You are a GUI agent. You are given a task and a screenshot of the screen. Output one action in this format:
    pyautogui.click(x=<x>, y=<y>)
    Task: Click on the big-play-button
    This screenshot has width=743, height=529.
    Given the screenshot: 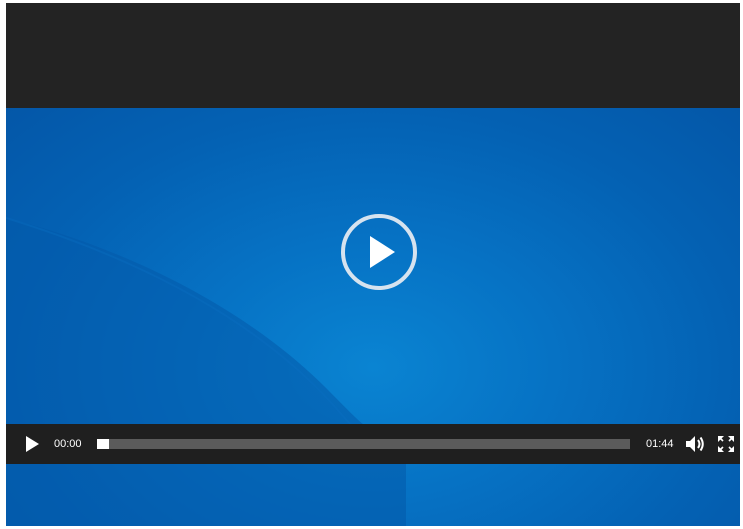 What is the action you would take?
    pyautogui.click(x=379, y=252)
    